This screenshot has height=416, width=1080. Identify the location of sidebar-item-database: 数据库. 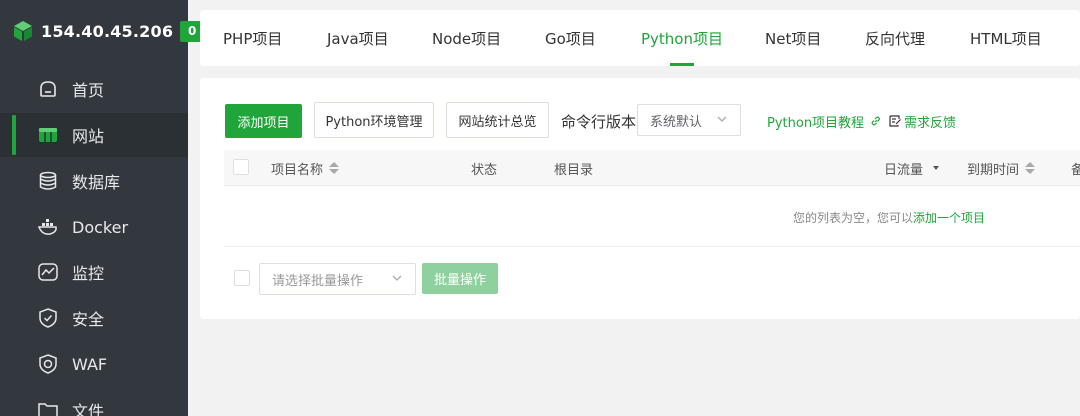
(94, 181).